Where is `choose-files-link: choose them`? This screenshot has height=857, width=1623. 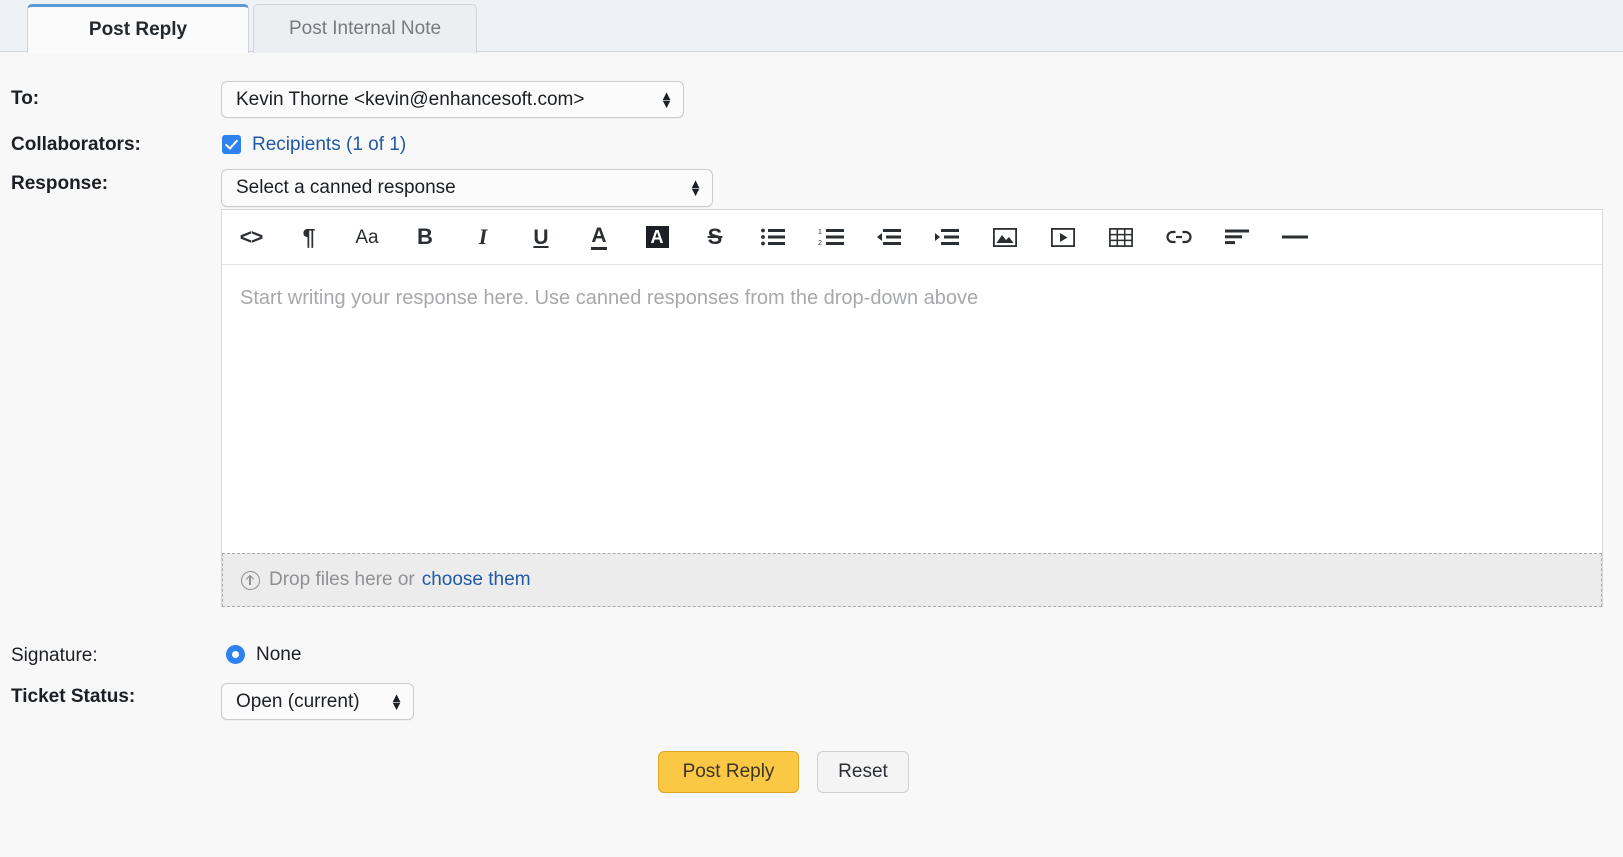
choose-files-link: choose them is located at coordinates (476, 580).